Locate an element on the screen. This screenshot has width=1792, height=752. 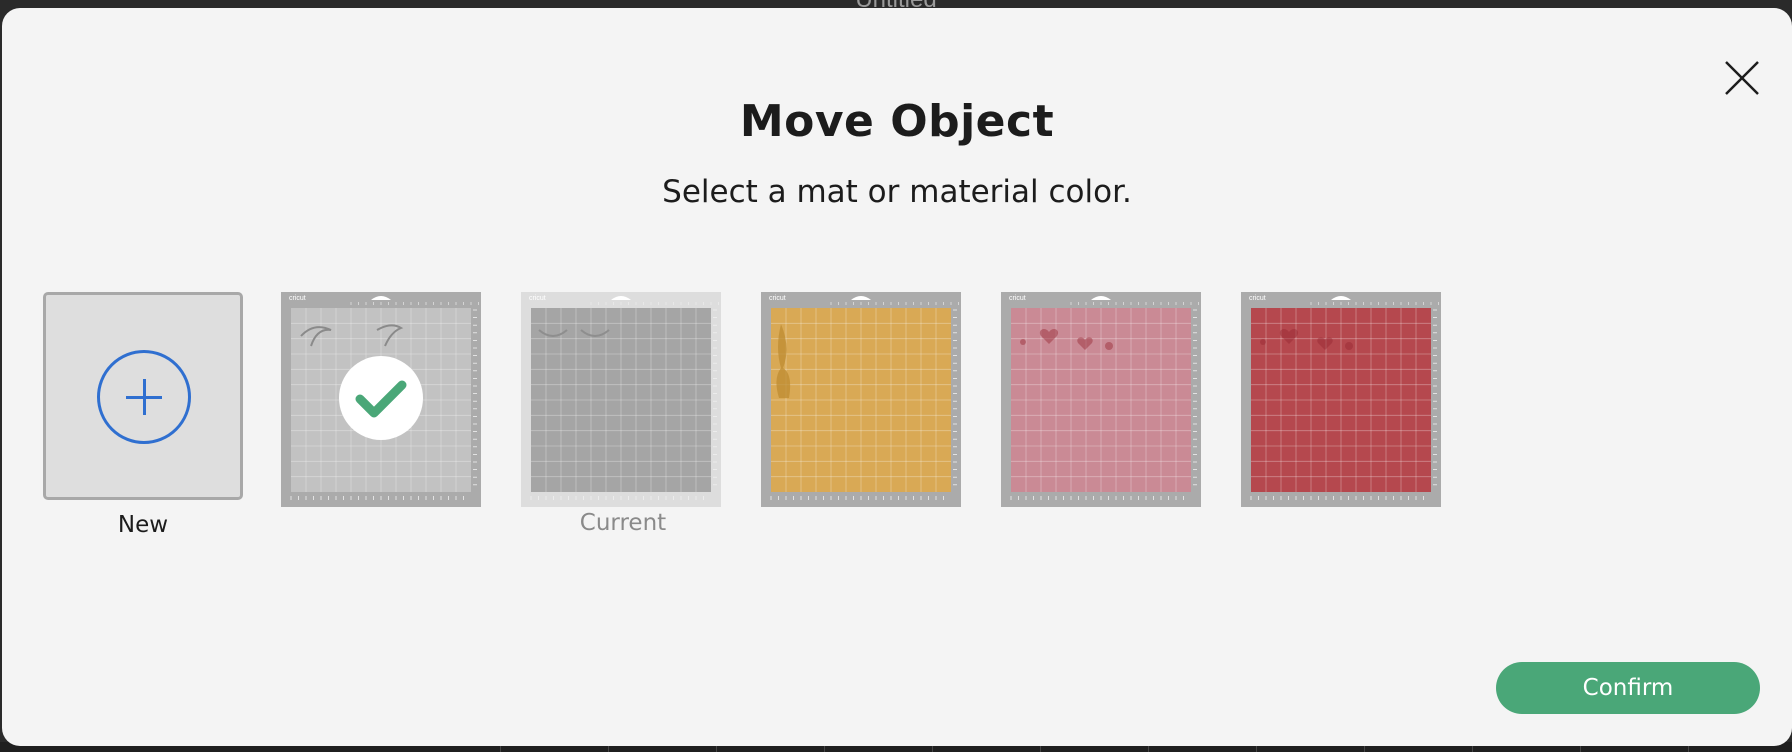
new-mat-label: New is located at coordinates (143, 525).